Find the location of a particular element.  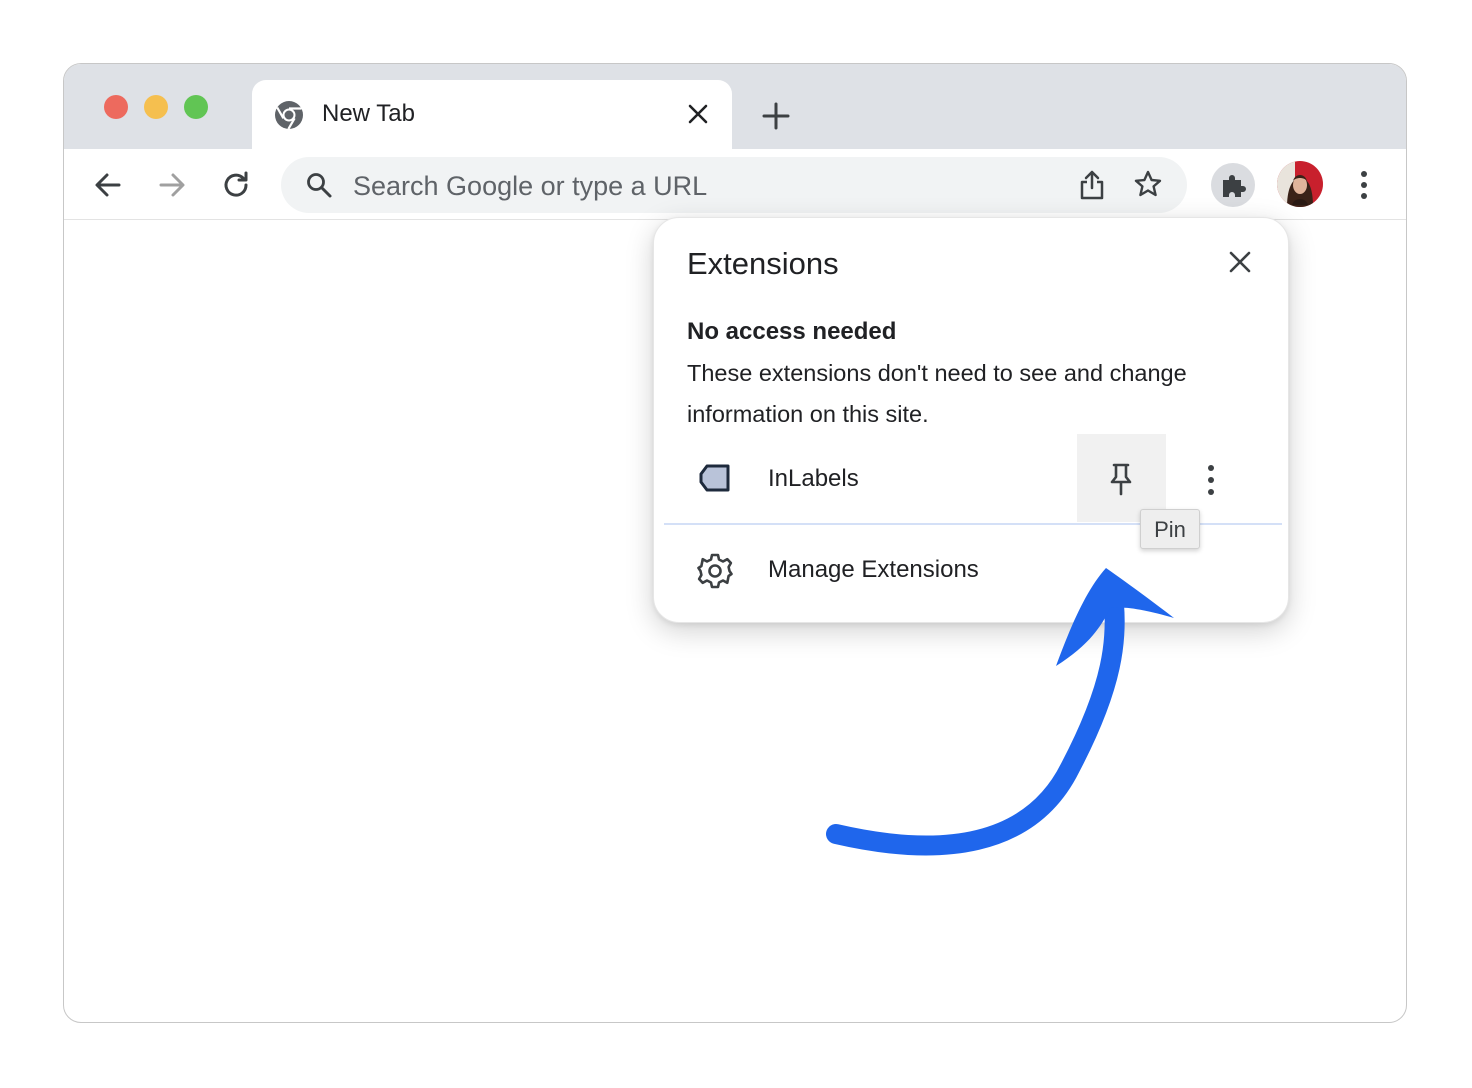

extensions-button is located at coordinates (1233, 185).